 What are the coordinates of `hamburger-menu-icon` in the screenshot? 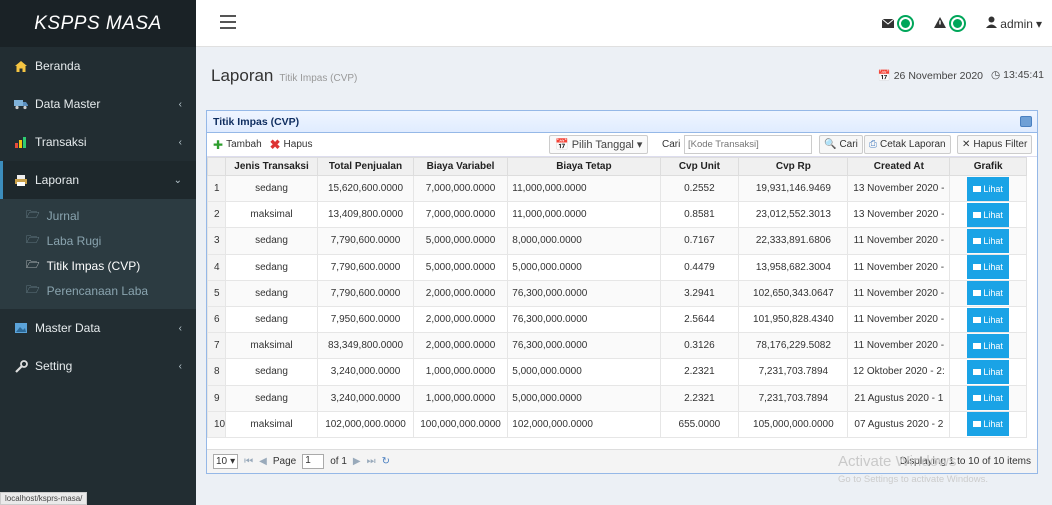 It's located at (228, 22).